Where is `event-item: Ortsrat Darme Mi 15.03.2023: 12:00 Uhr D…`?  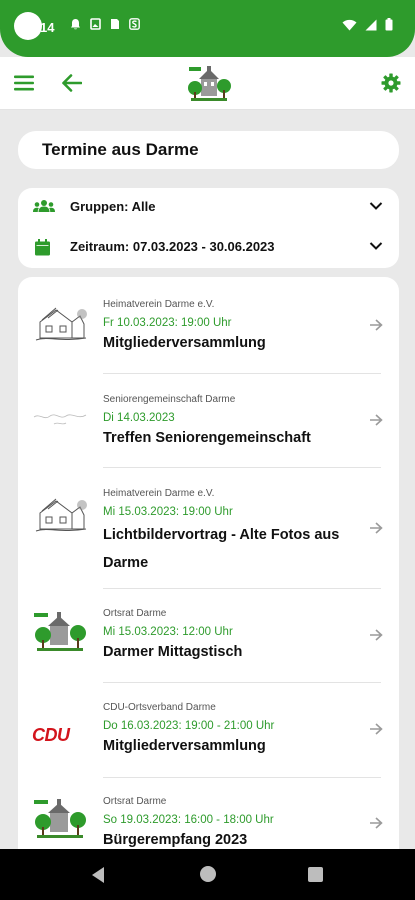
event-item: Ortsrat Darme Mi 15.03.2023: 12:00 Uhr D… is located at coordinates (208, 635).